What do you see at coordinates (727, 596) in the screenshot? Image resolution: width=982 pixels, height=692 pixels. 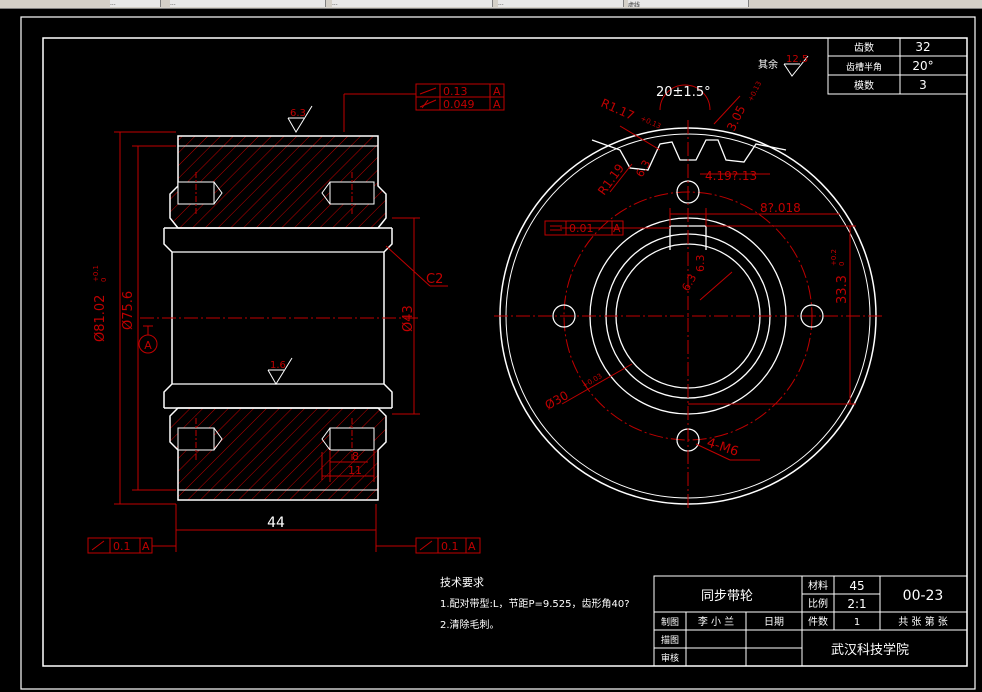 I see `part-name: 同步带轮` at bounding box center [727, 596].